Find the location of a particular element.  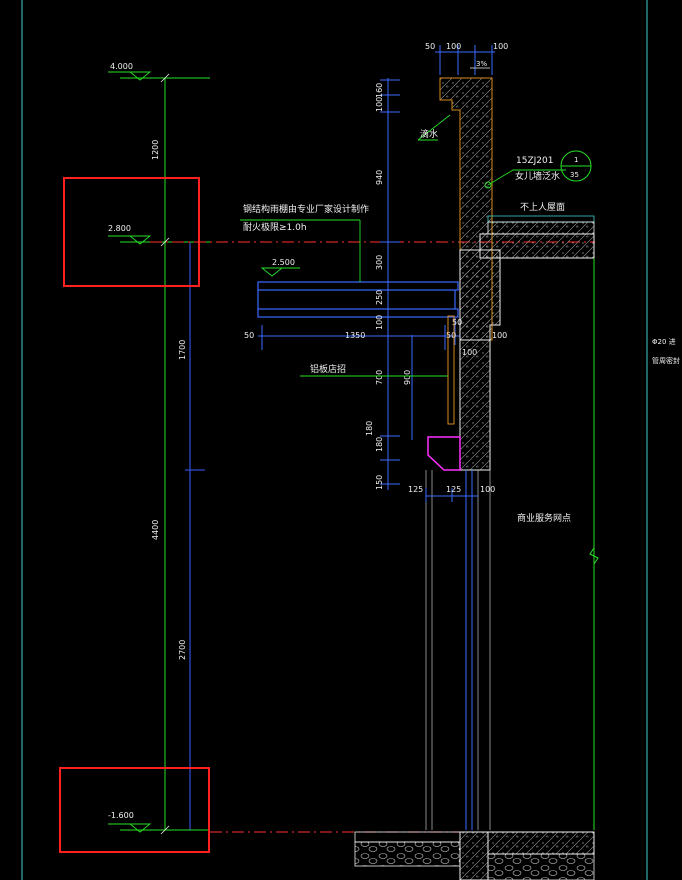

dim-r-160: 160 is located at coordinates (379, 90).